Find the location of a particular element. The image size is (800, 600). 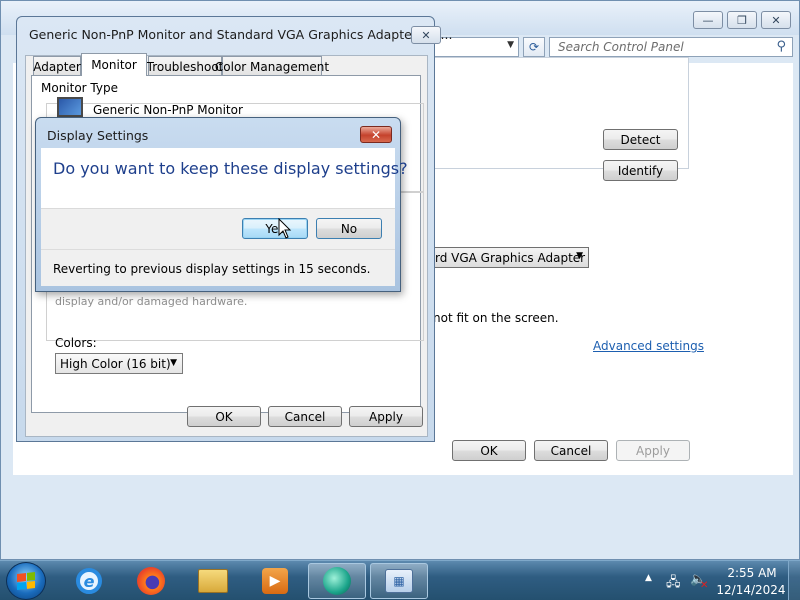

mouse-cursor-icon is located at coordinates (285, 228).